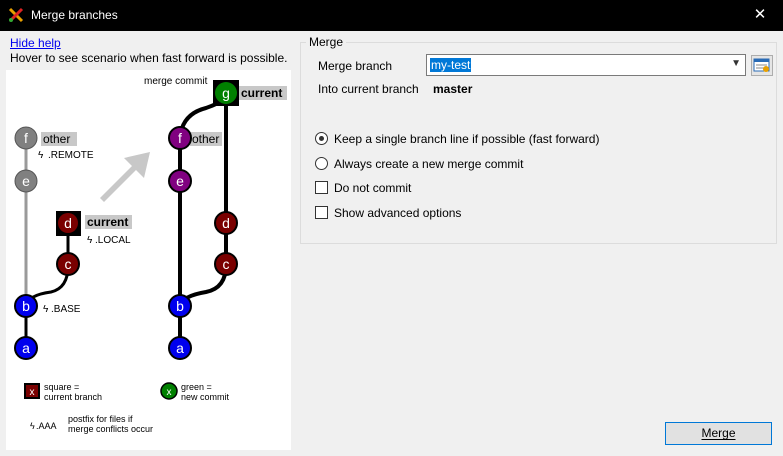  What do you see at coordinates (73, 397) in the screenshot?
I see `legend-square-line2: current branch` at bounding box center [73, 397].